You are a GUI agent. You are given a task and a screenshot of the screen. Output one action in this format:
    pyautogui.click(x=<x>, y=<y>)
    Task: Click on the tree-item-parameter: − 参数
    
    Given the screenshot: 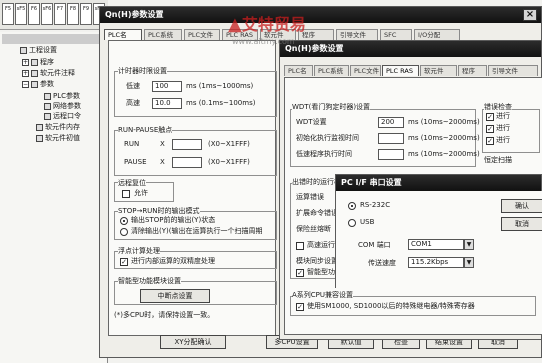 What is the action you would take?
    pyautogui.click(x=38, y=84)
    